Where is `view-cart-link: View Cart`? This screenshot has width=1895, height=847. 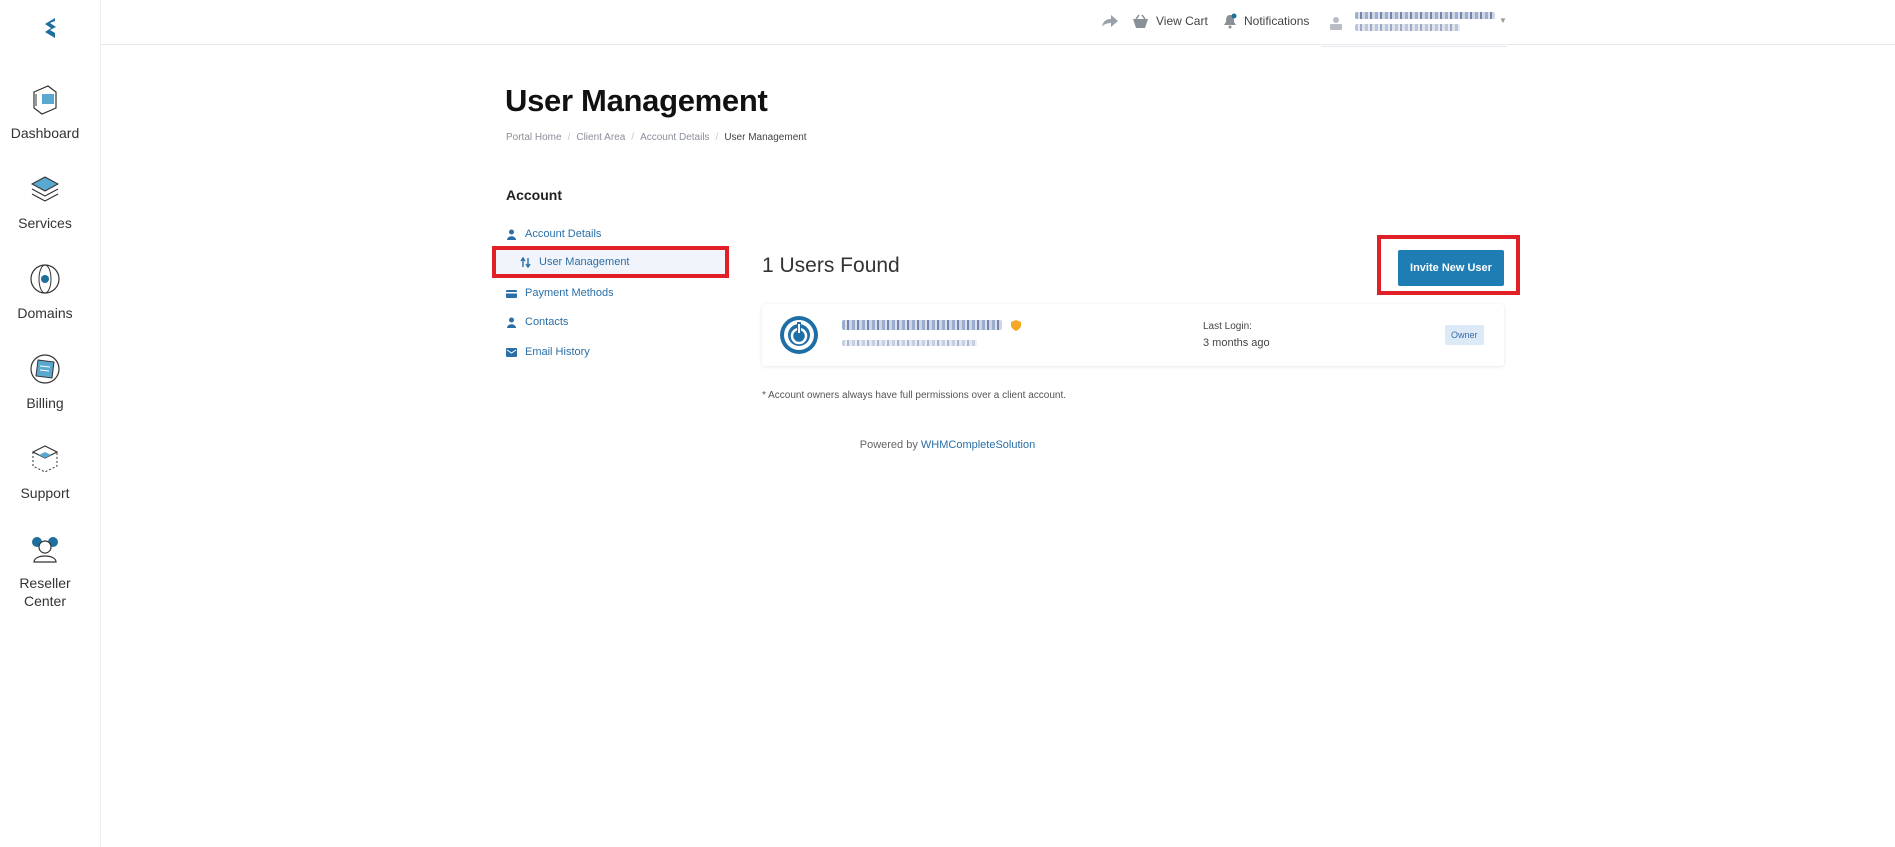
view-cart-link: View Cart is located at coordinates (1170, 21).